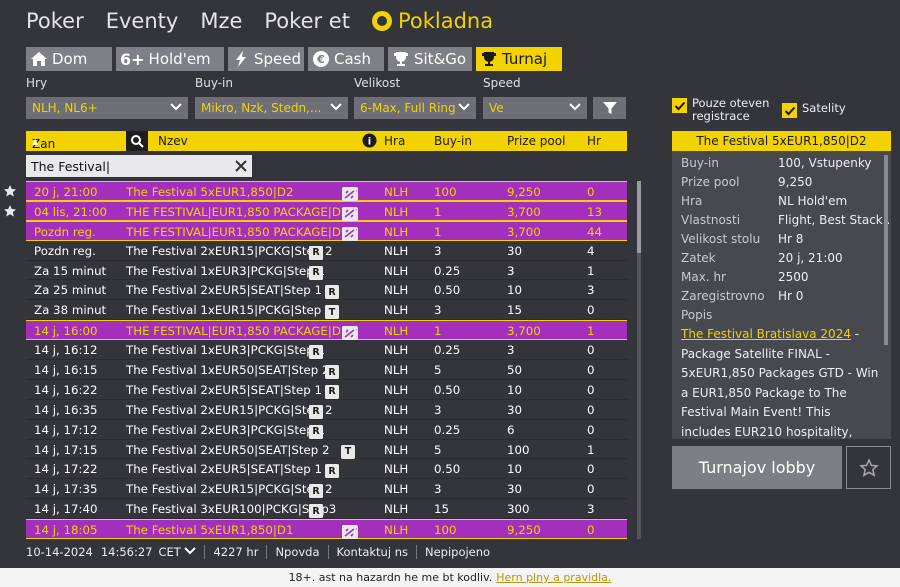 This screenshot has height=587, width=900. I want to click on row-players: 0, so click(591, 409).